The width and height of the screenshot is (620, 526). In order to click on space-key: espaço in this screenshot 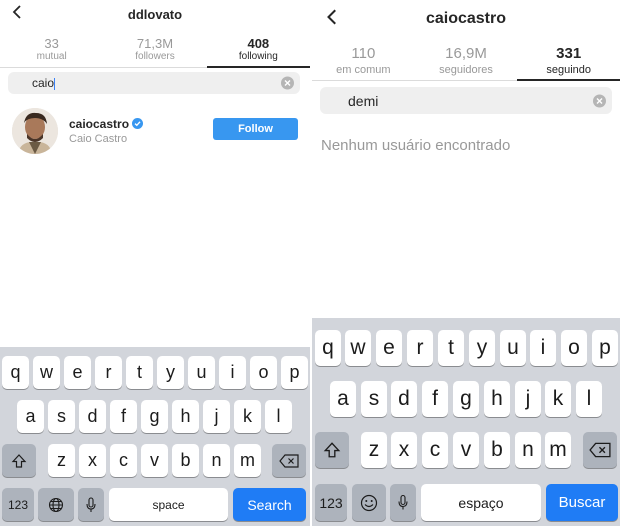, I will do `click(481, 502)`.